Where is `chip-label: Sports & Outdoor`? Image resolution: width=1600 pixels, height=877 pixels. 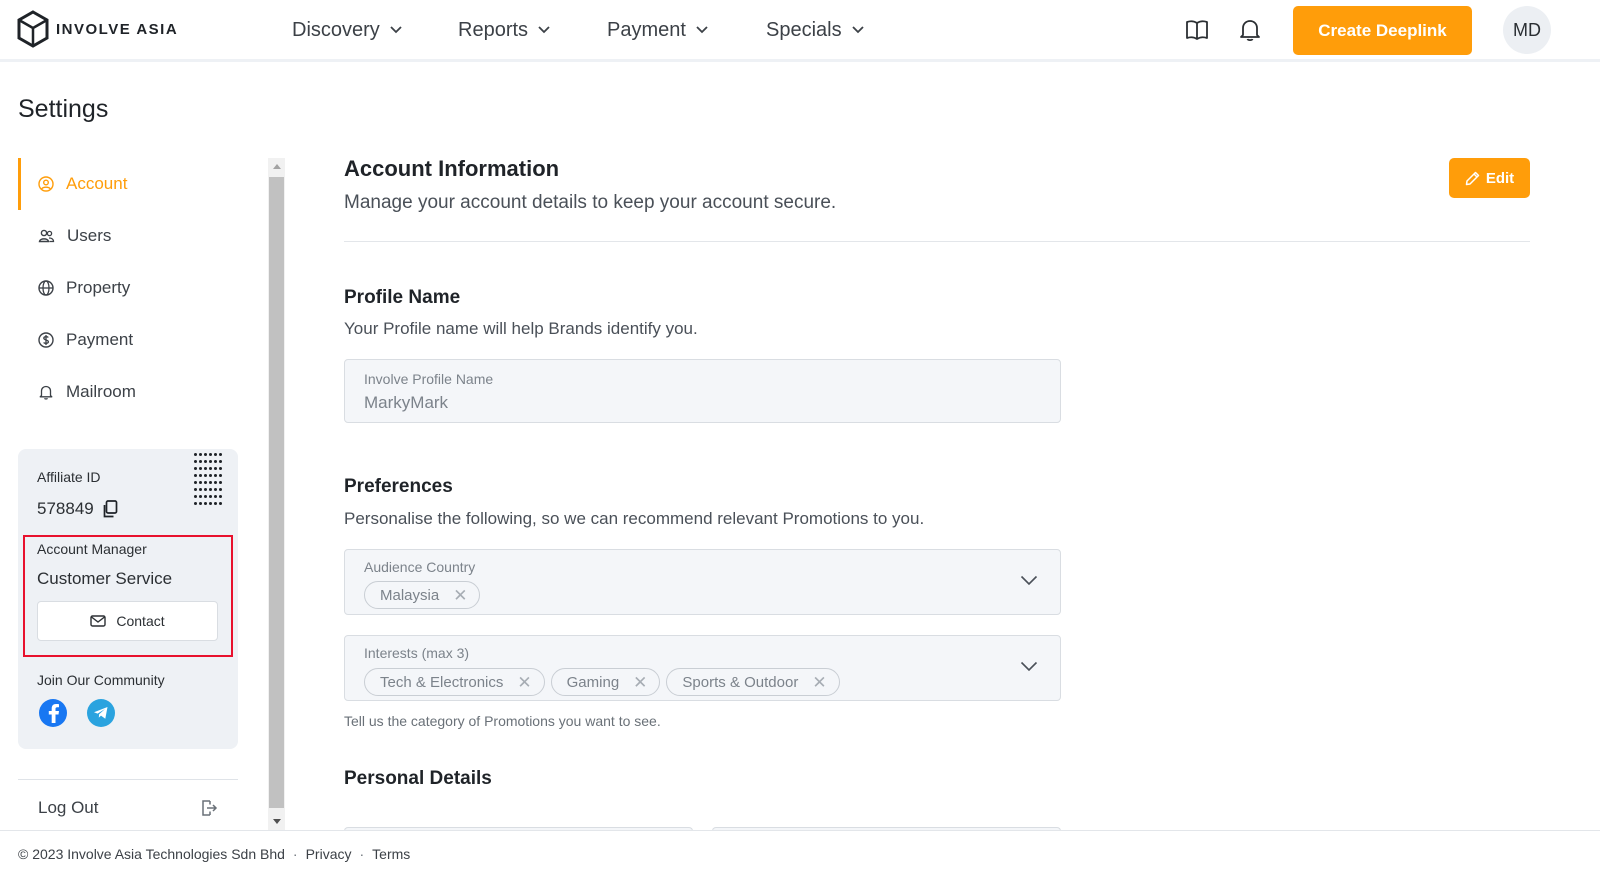 chip-label: Sports & Outdoor is located at coordinates (740, 682).